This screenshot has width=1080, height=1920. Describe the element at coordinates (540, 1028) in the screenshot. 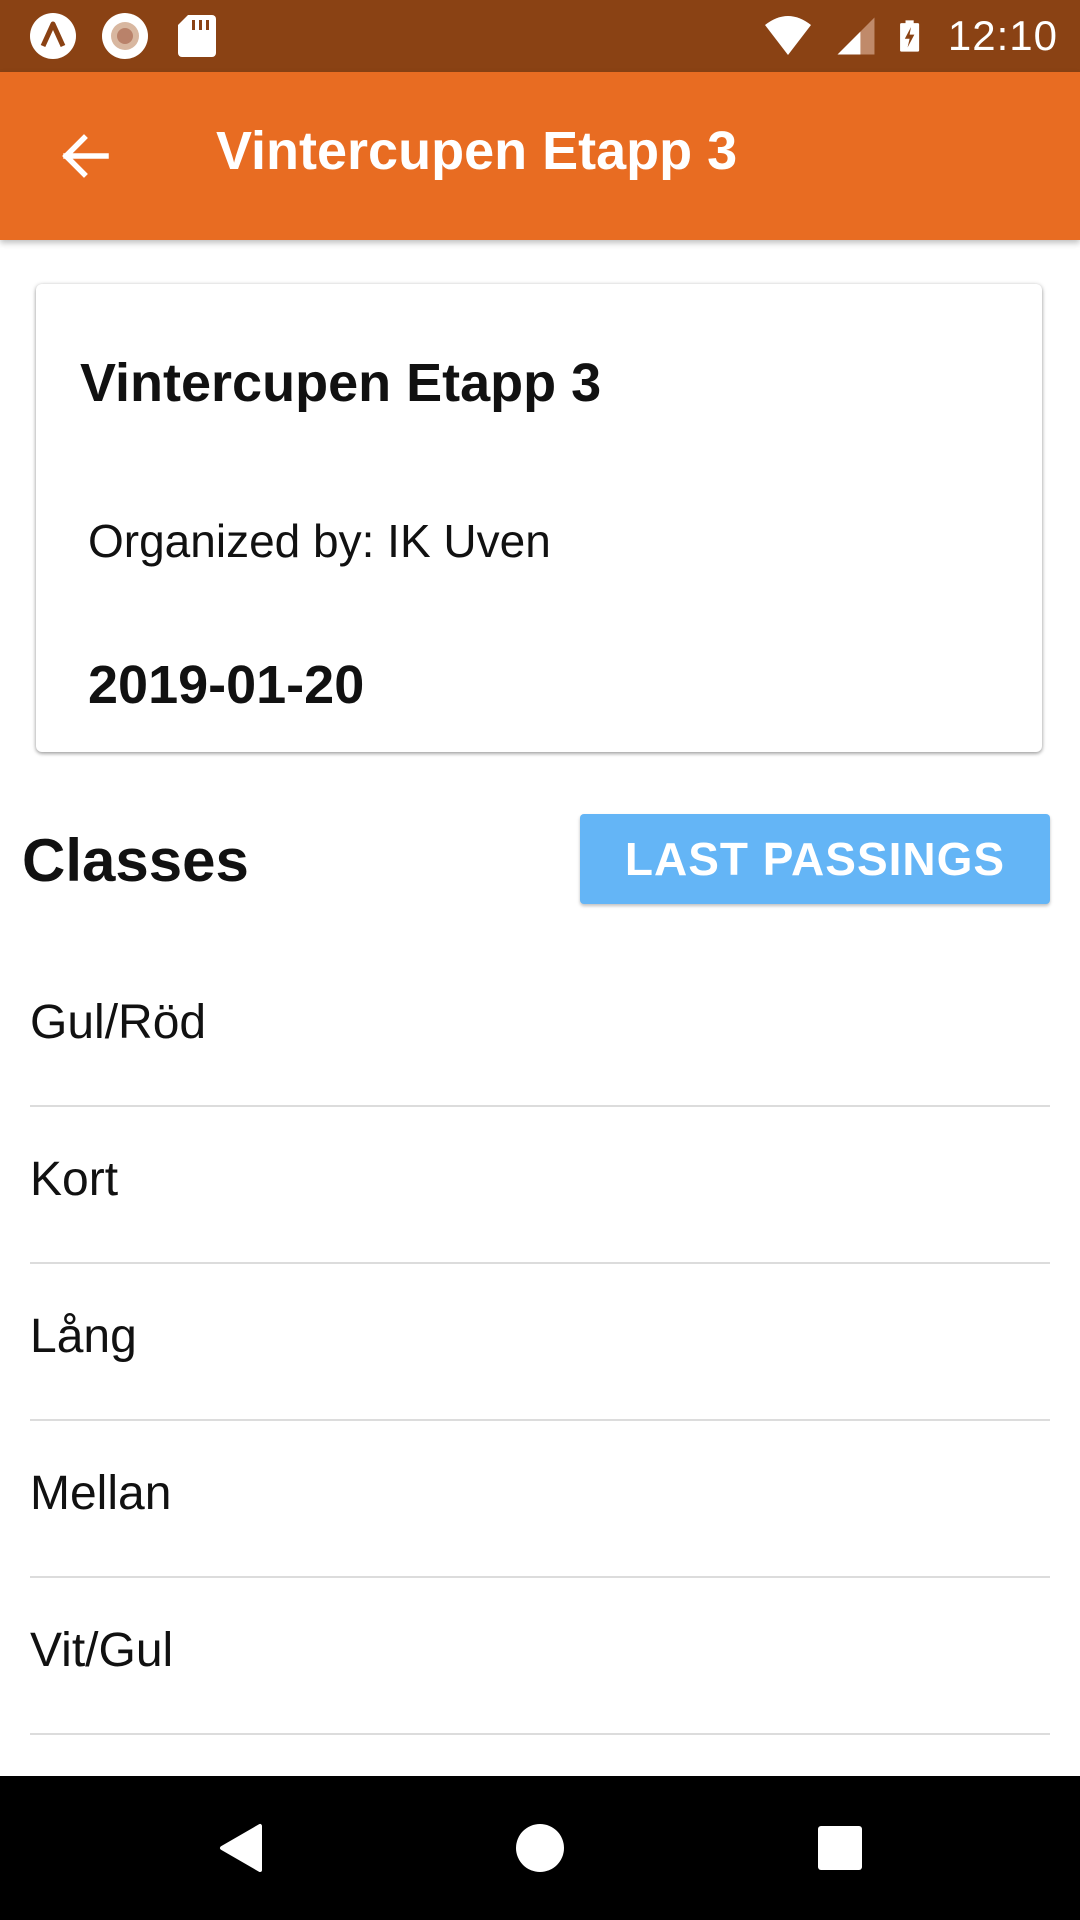

I see `class-list-item: Gul/Röd` at that location.